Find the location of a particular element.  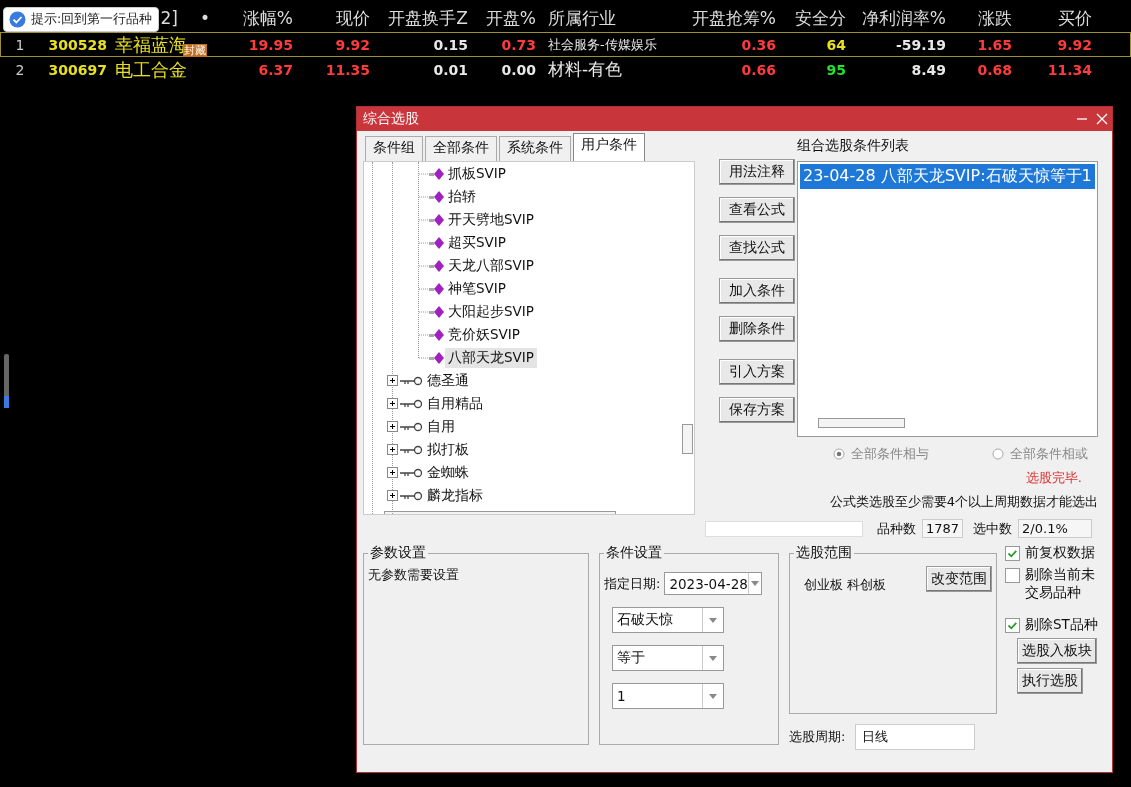

list-item: 23-04-28 八部天龙SVIP:石破天惊等于1 is located at coordinates (947, 176).